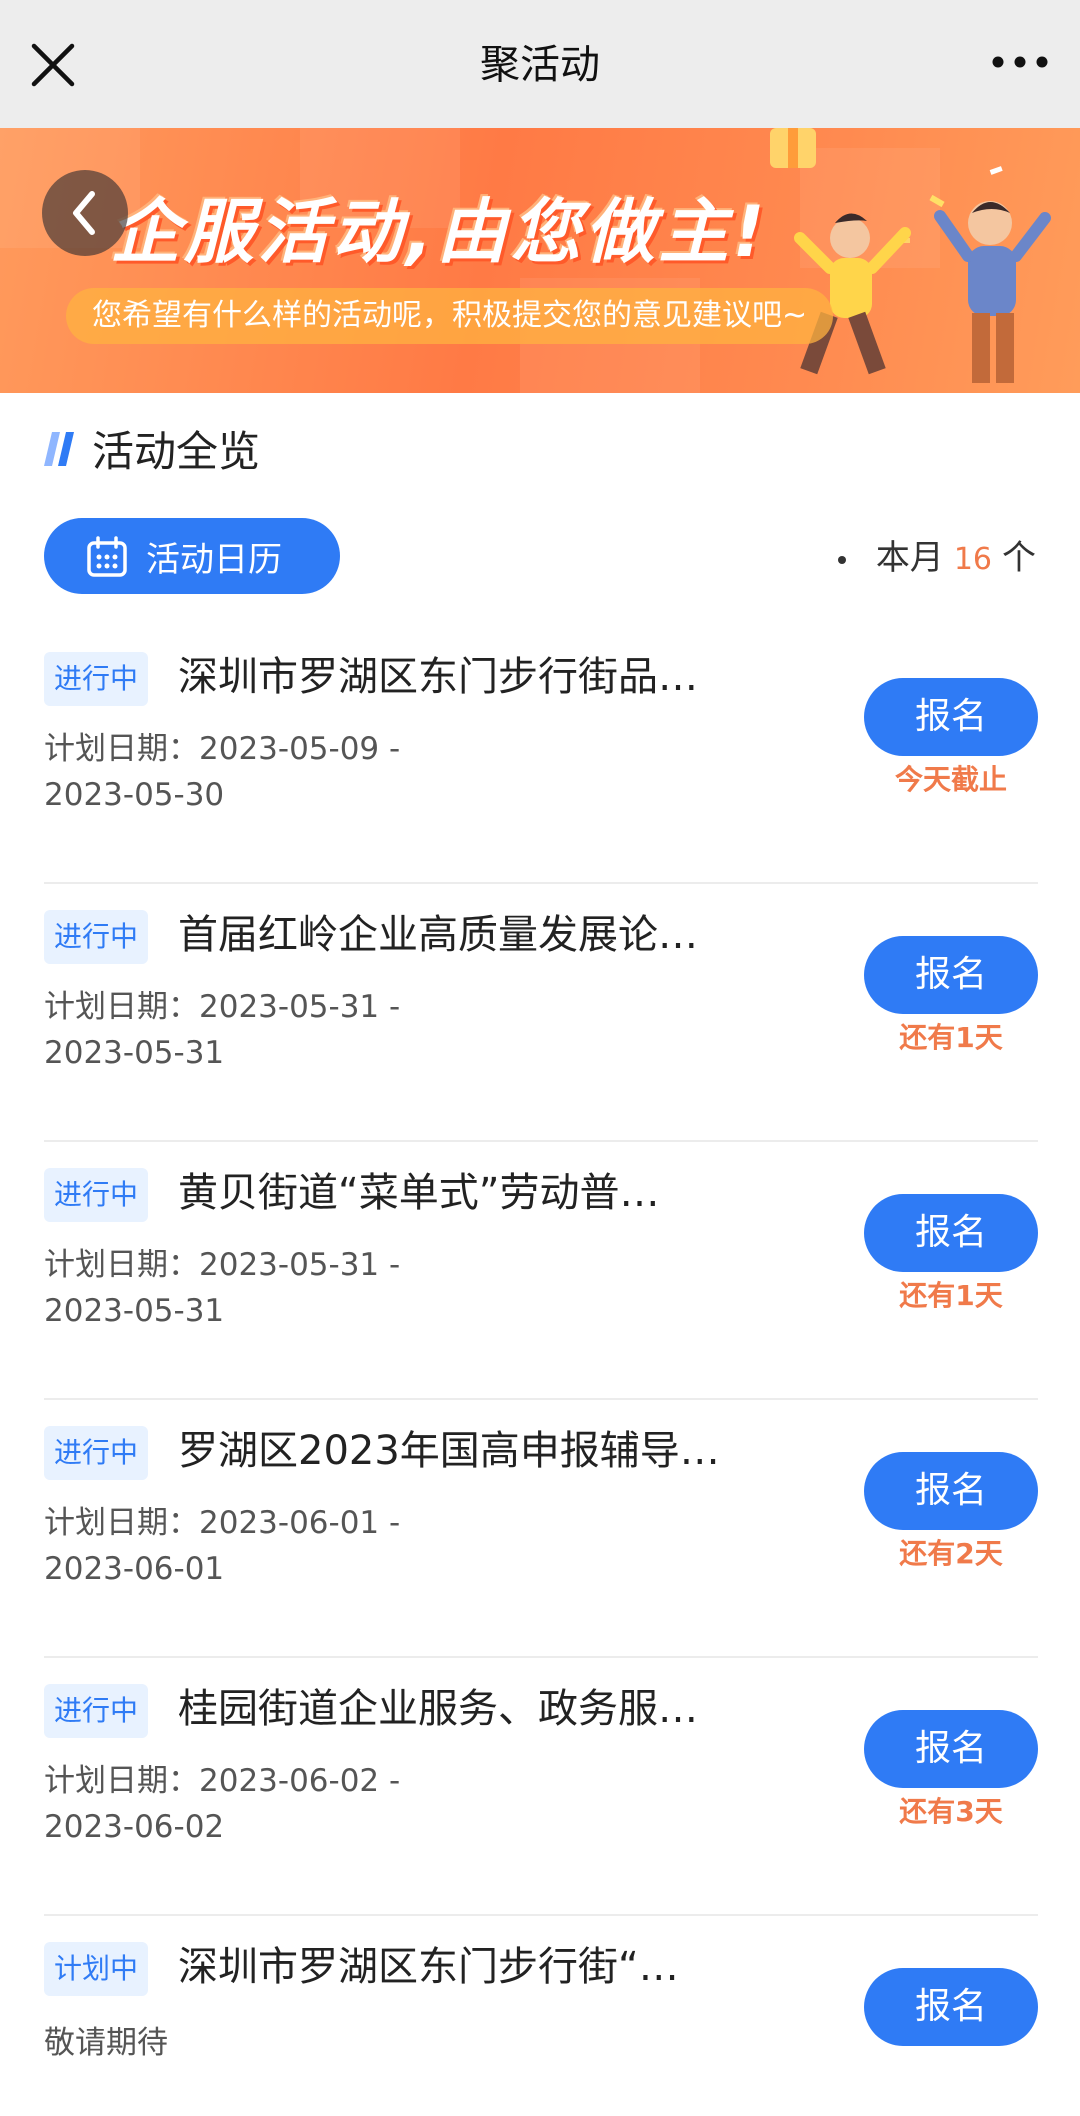 The image size is (1080, 2116). I want to click on date-end: 2023-05-30, so click(134, 795).